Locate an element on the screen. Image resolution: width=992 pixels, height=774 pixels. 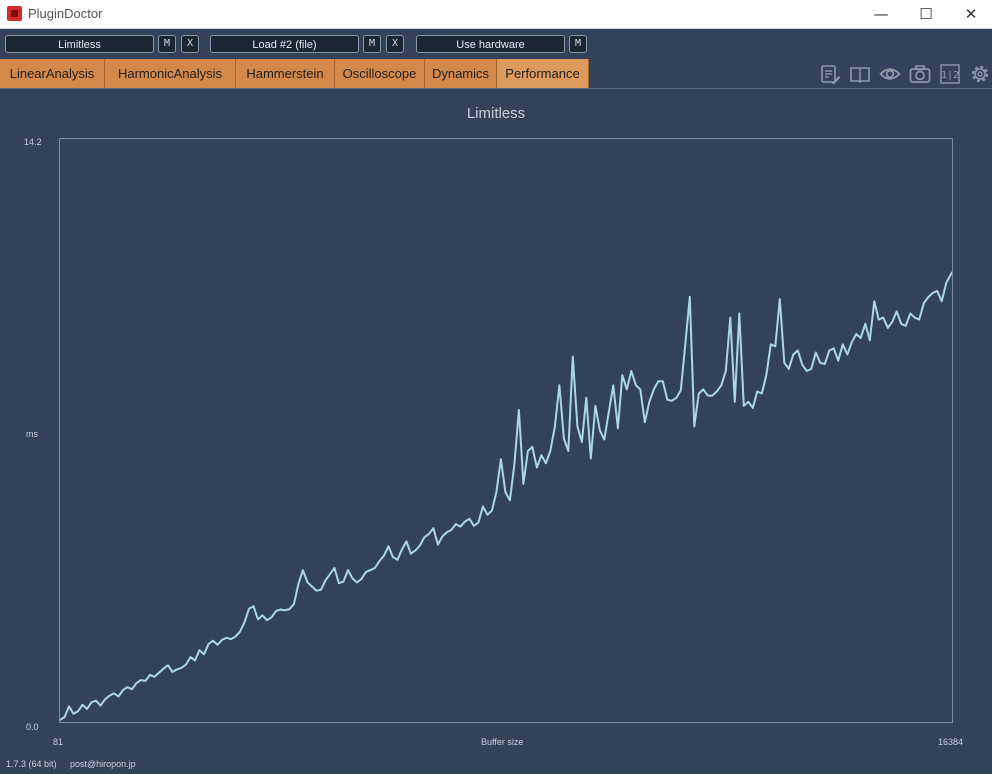
plugin1-slot: Limitless is located at coordinates (79, 44).